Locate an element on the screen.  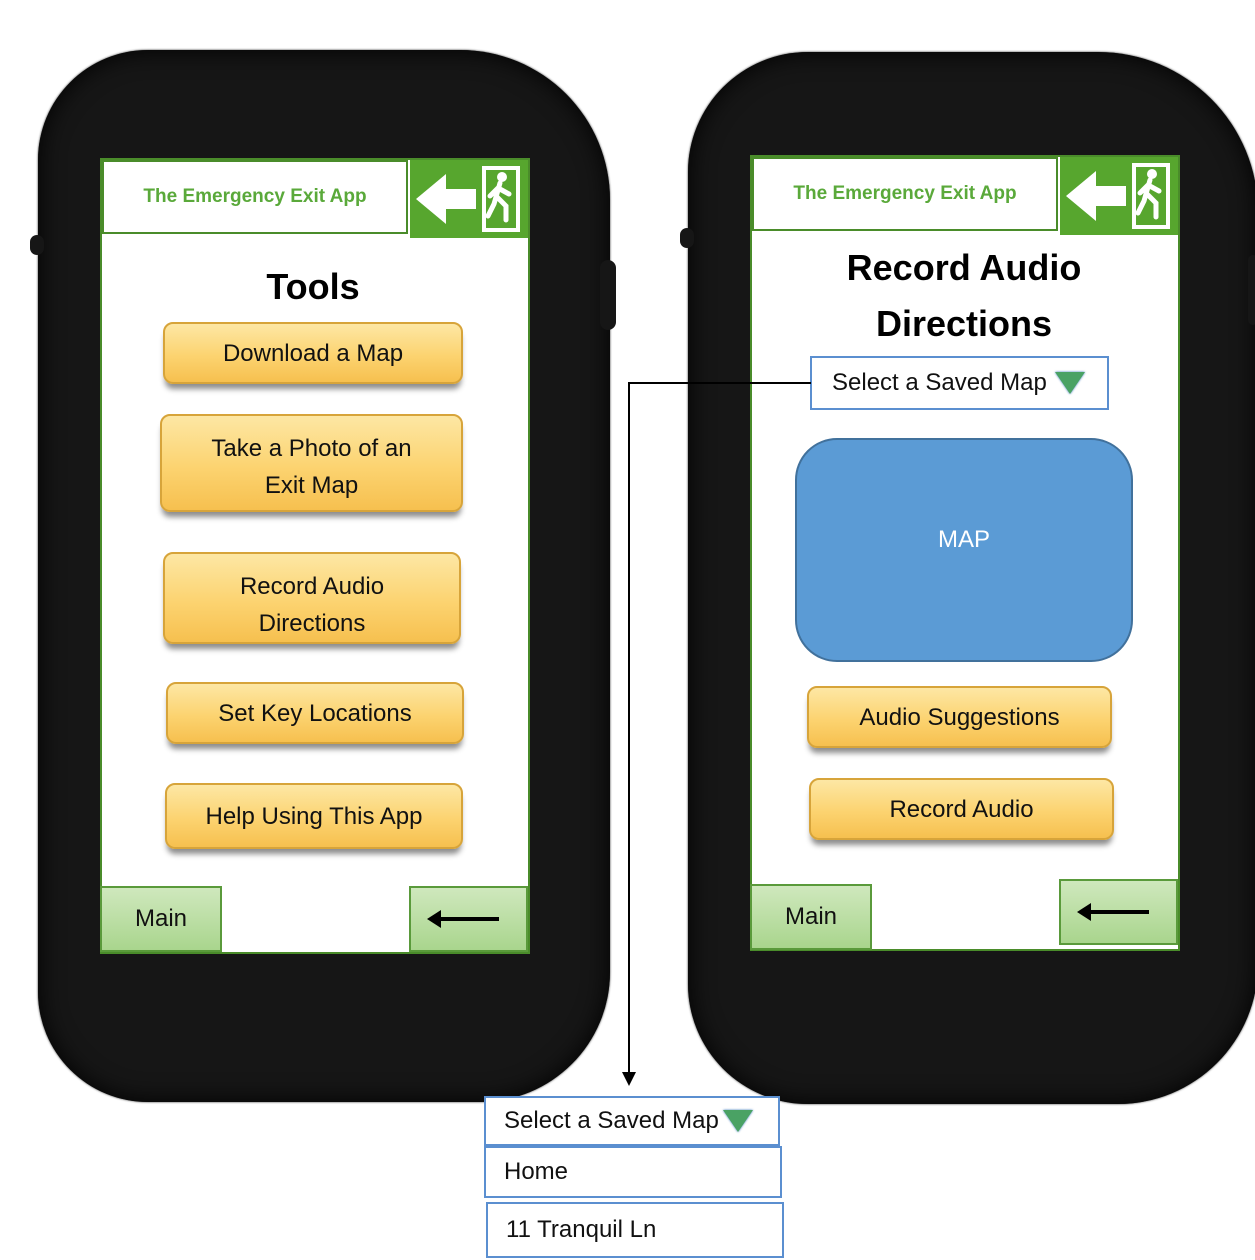
map-preview: MAP is located at coordinates (964, 550).